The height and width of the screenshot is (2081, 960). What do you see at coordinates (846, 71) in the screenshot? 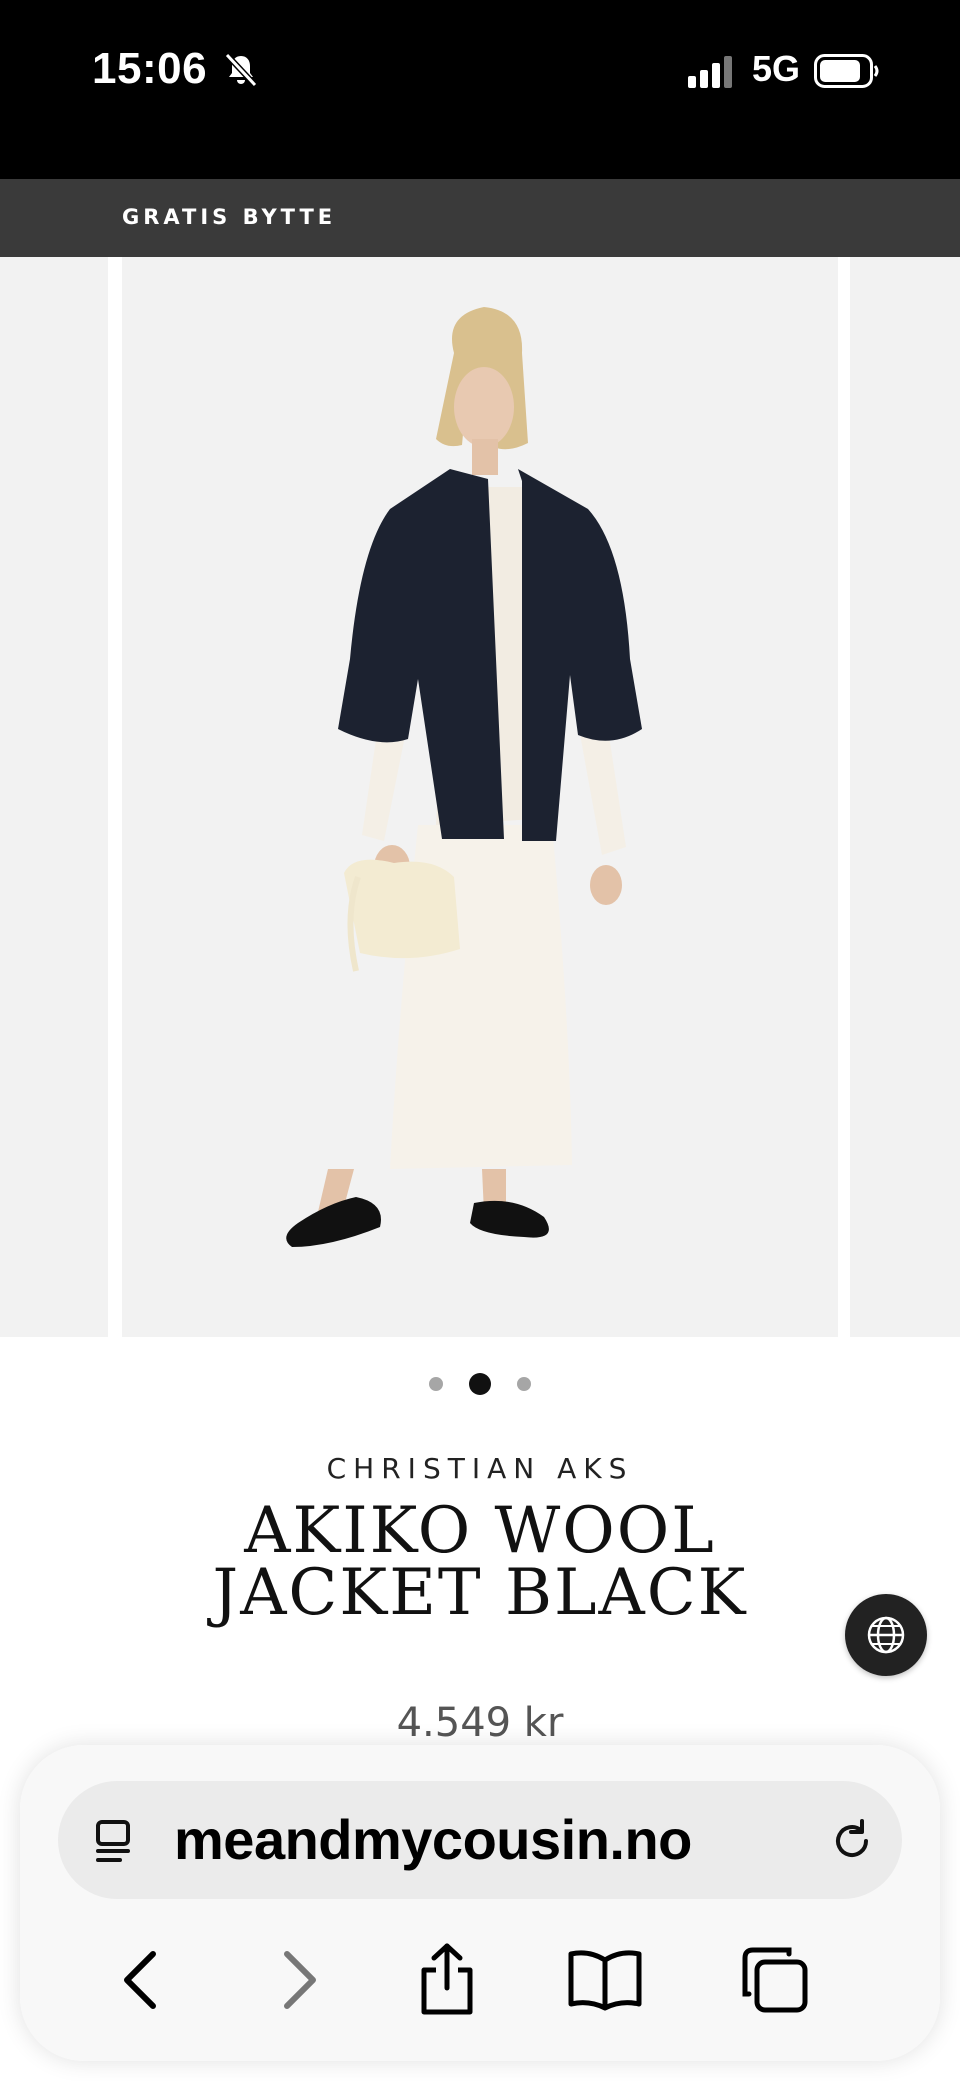
I see `battery-icon` at bounding box center [846, 71].